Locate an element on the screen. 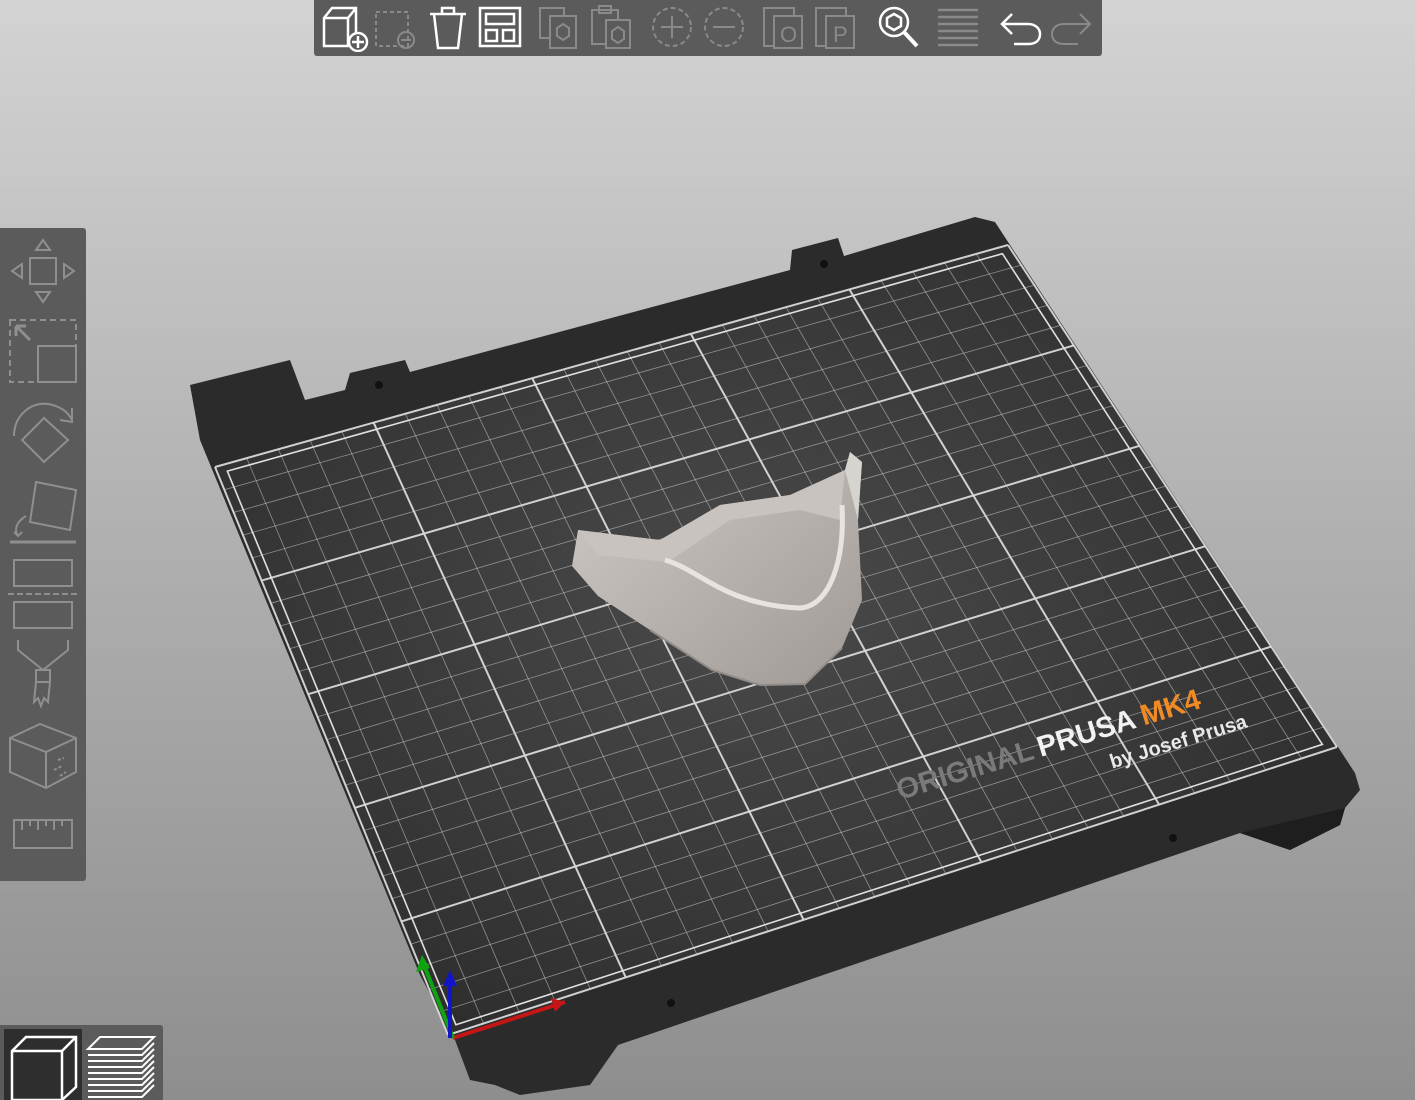 The image size is (1415, 1100). top-toolbar: O P is located at coordinates (708, 28).